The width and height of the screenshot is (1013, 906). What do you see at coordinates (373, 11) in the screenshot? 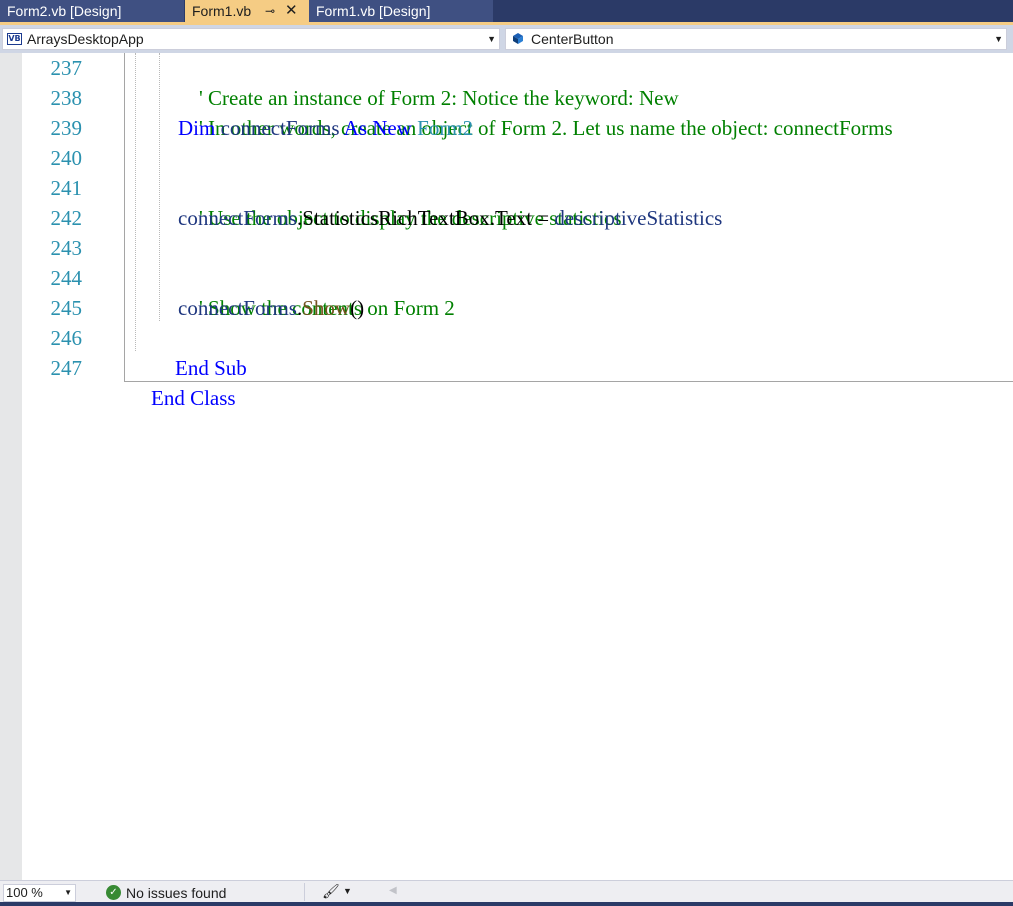
I see `tab-label: Form1.vb [Design]` at bounding box center [373, 11].